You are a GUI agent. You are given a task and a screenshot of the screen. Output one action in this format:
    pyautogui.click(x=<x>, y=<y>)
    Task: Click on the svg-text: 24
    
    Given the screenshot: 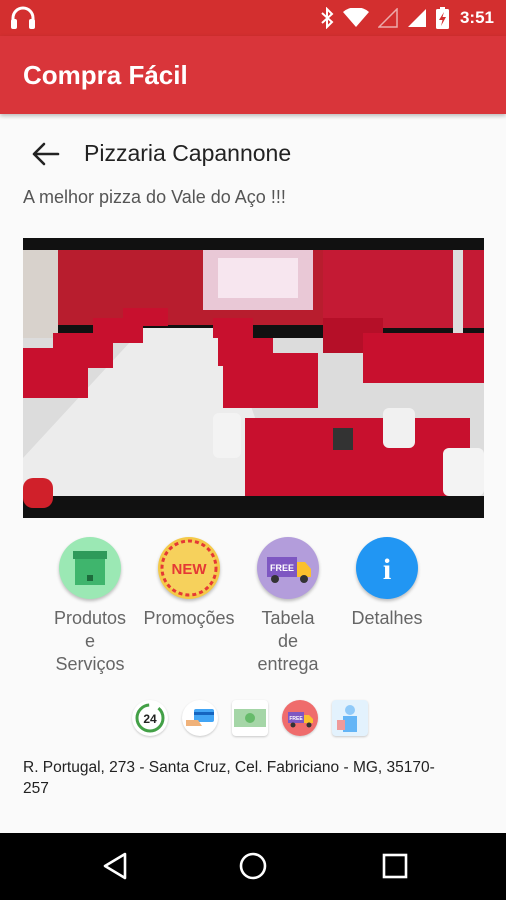 What is the action you would take?
    pyautogui.click(x=150, y=719)
    